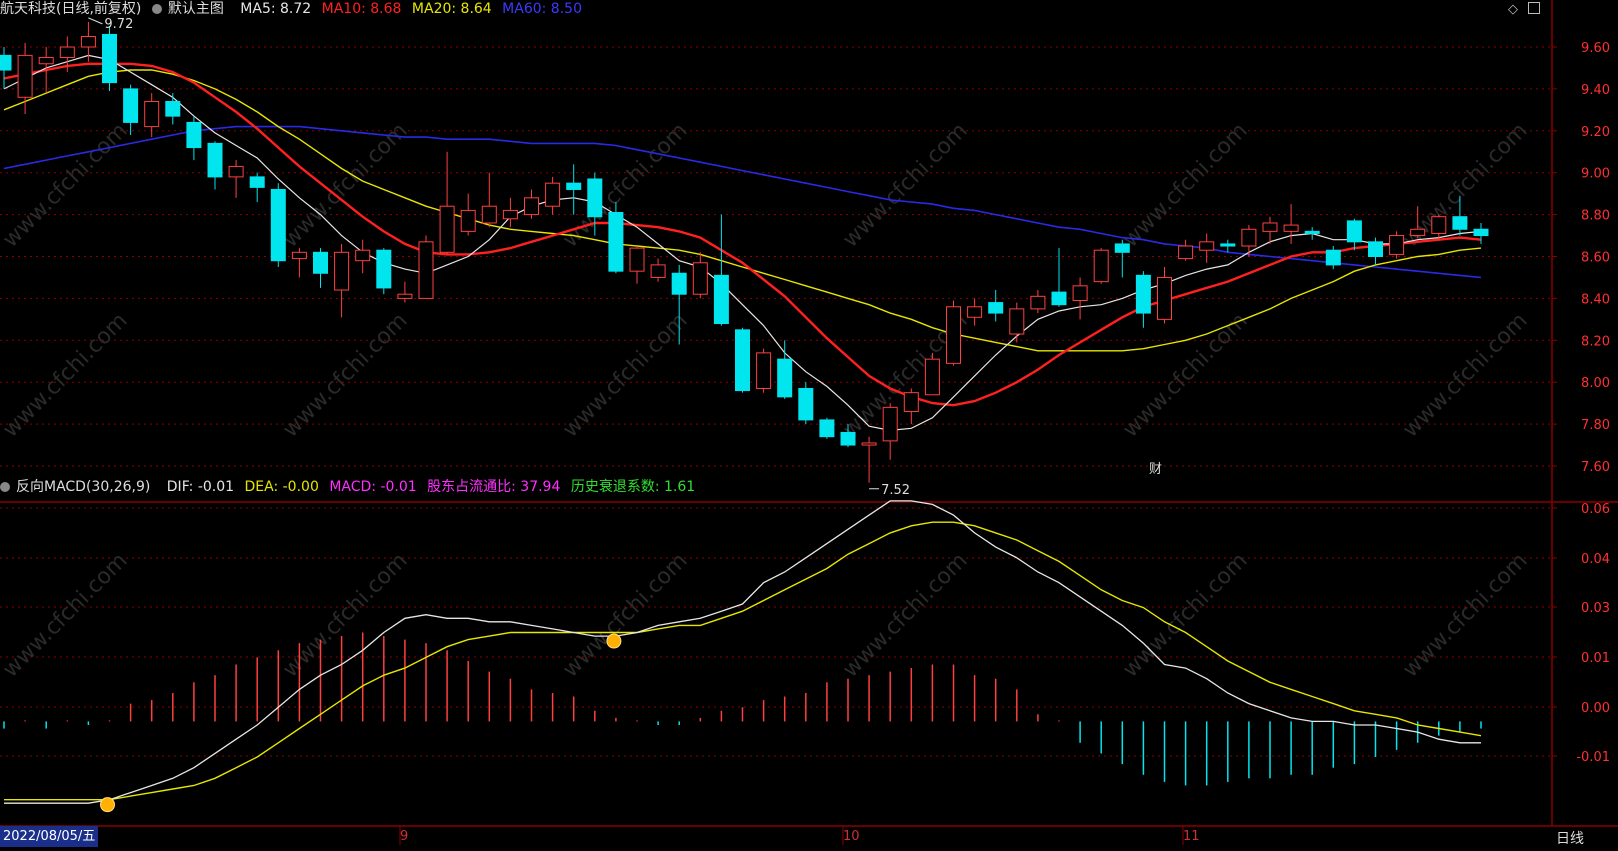 This screenshot has height=851, width=1618. Describe the element at coordinates (1593, 757) in the screenshot. I see `indicator-tick-label: -0.01` at that location.